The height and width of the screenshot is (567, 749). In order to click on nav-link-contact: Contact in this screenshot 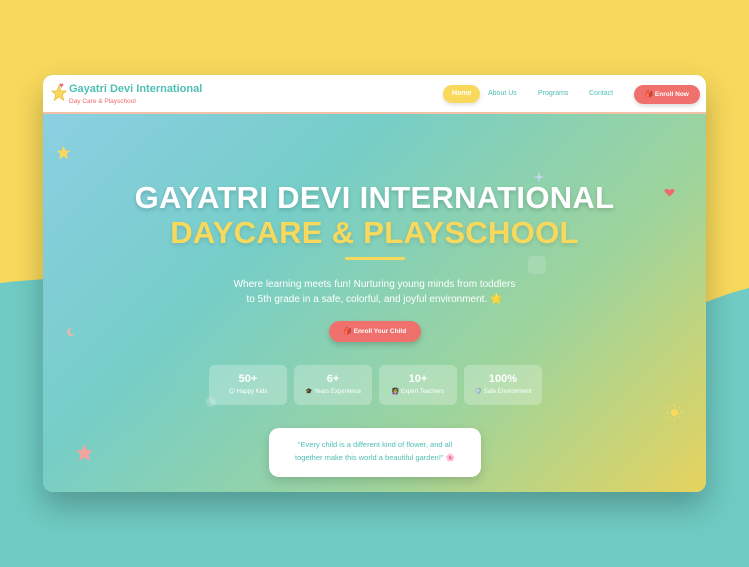, I will do `click(601, 94)`.